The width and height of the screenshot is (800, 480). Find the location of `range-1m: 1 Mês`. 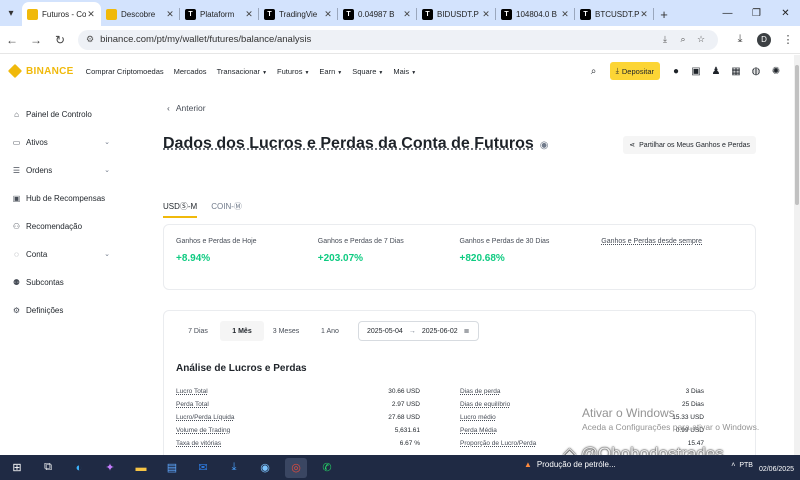

range-1m: 1 Mês is located at coordinates (242, 331).